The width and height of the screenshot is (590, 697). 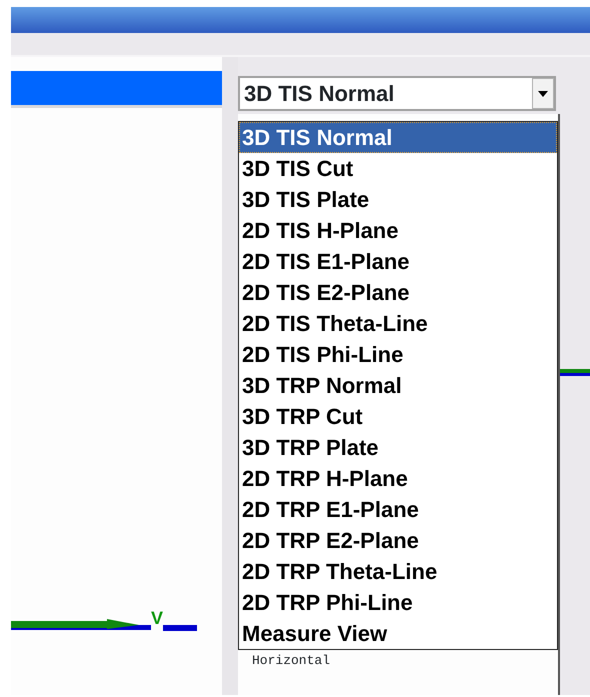 What do you see at coordinates (398, 478) in the screenshot?
I see `dropdown-option: 2D TRP H-Plane` at bounding box center [398, 478].